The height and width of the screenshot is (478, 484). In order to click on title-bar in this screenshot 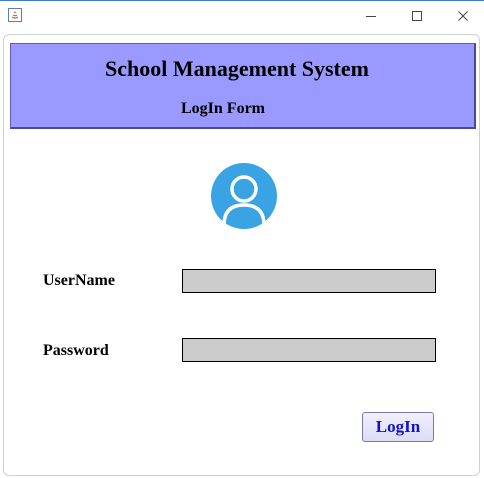, I will do `click(242, 16)`.